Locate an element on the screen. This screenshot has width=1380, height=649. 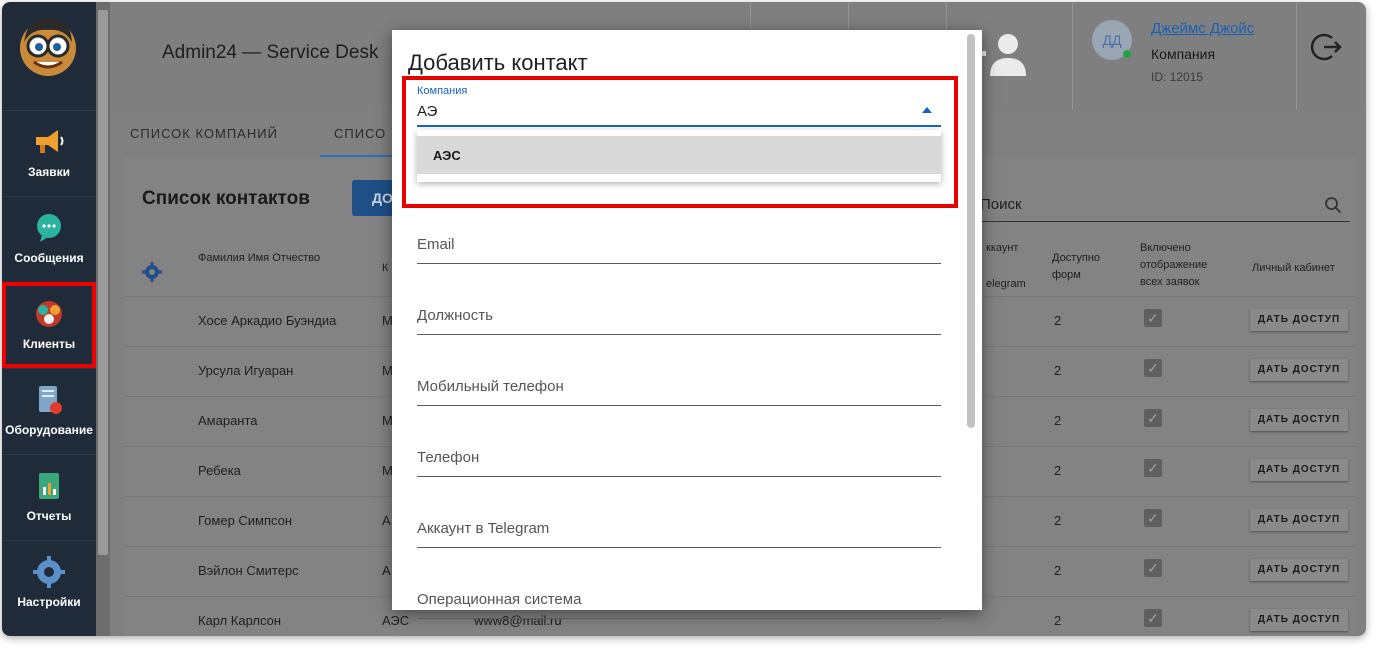
contact-name: Амаранта is located at coordinates (228, 420).